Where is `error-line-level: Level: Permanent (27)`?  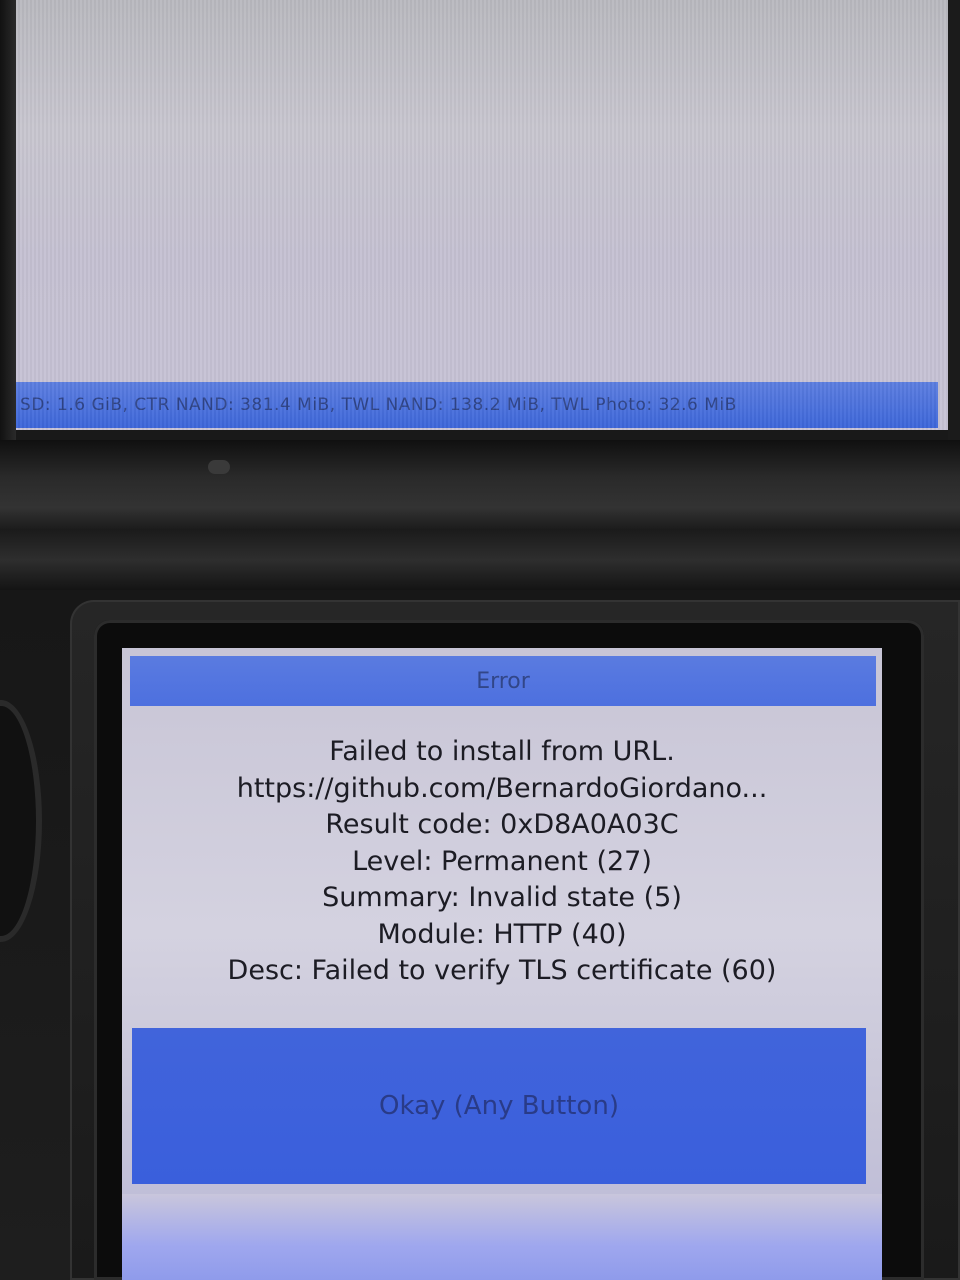 error-line-level: Level: Permanent (27) is located at coordinates (502, 861).